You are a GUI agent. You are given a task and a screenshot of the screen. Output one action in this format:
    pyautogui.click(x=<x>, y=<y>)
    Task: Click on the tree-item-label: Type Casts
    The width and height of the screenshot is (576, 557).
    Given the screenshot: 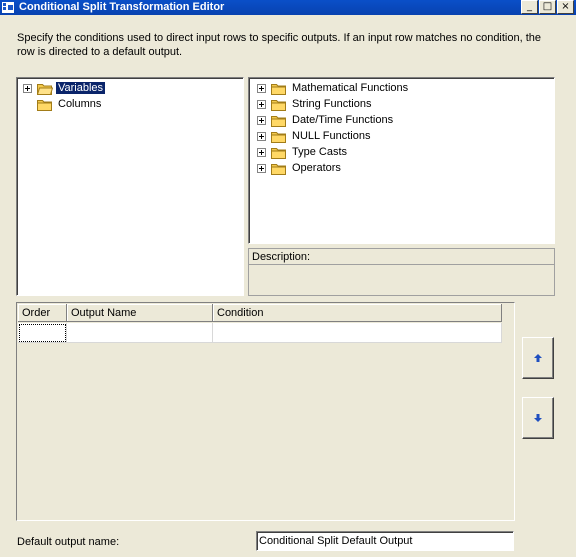 What is the action you would take?
    pyautogui.click(x=320, y=152)
    